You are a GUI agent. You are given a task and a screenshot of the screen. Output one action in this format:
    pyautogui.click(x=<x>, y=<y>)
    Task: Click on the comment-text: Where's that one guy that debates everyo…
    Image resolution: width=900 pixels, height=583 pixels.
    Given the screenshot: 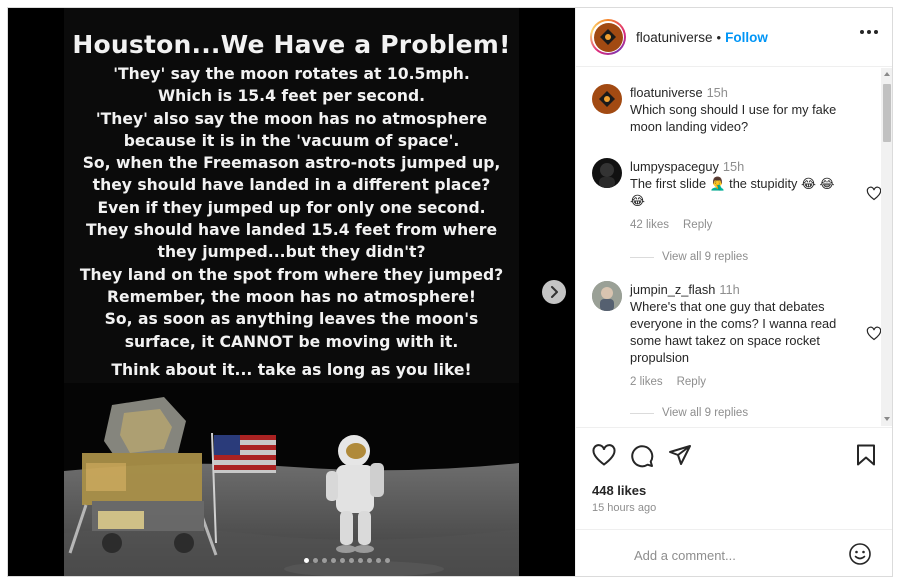 What is the action you would take?
    pyautogui.click(x=733, y=332)
    